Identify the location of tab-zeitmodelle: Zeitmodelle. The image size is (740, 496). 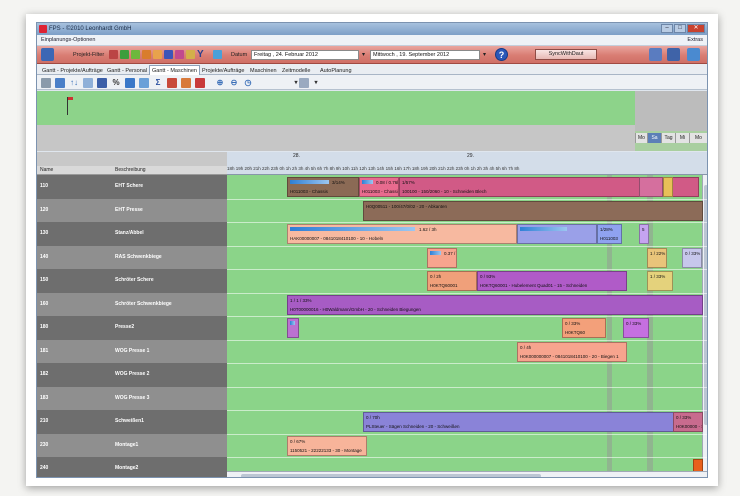
(296, 70).